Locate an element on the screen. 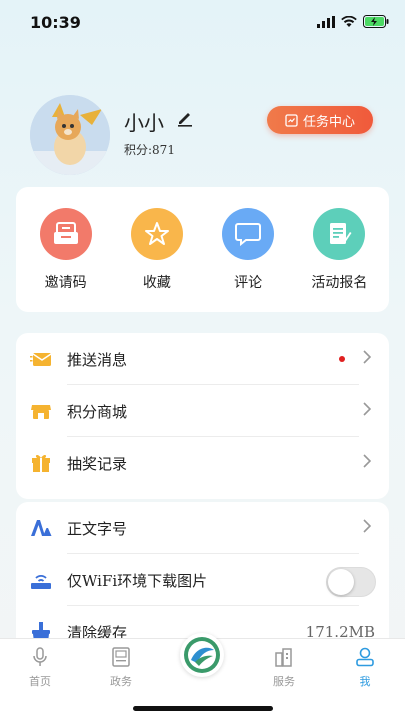  avatar is located at coordinates (70, 135).